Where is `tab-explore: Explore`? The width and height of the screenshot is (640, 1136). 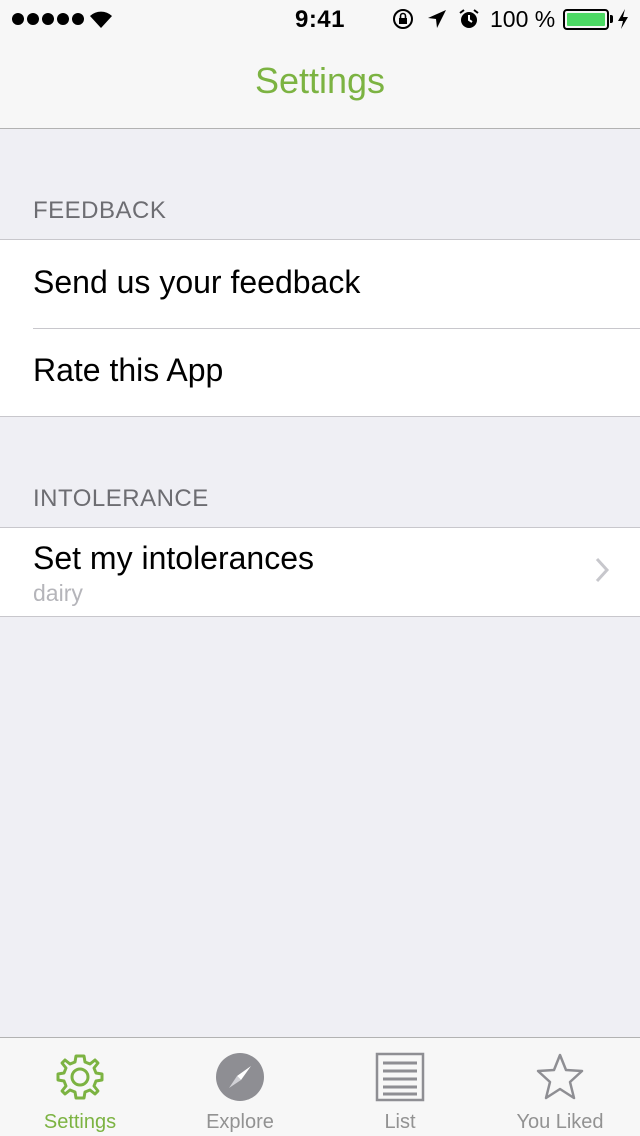
tab-explore: Explore is located at coordinates (240, 1087).